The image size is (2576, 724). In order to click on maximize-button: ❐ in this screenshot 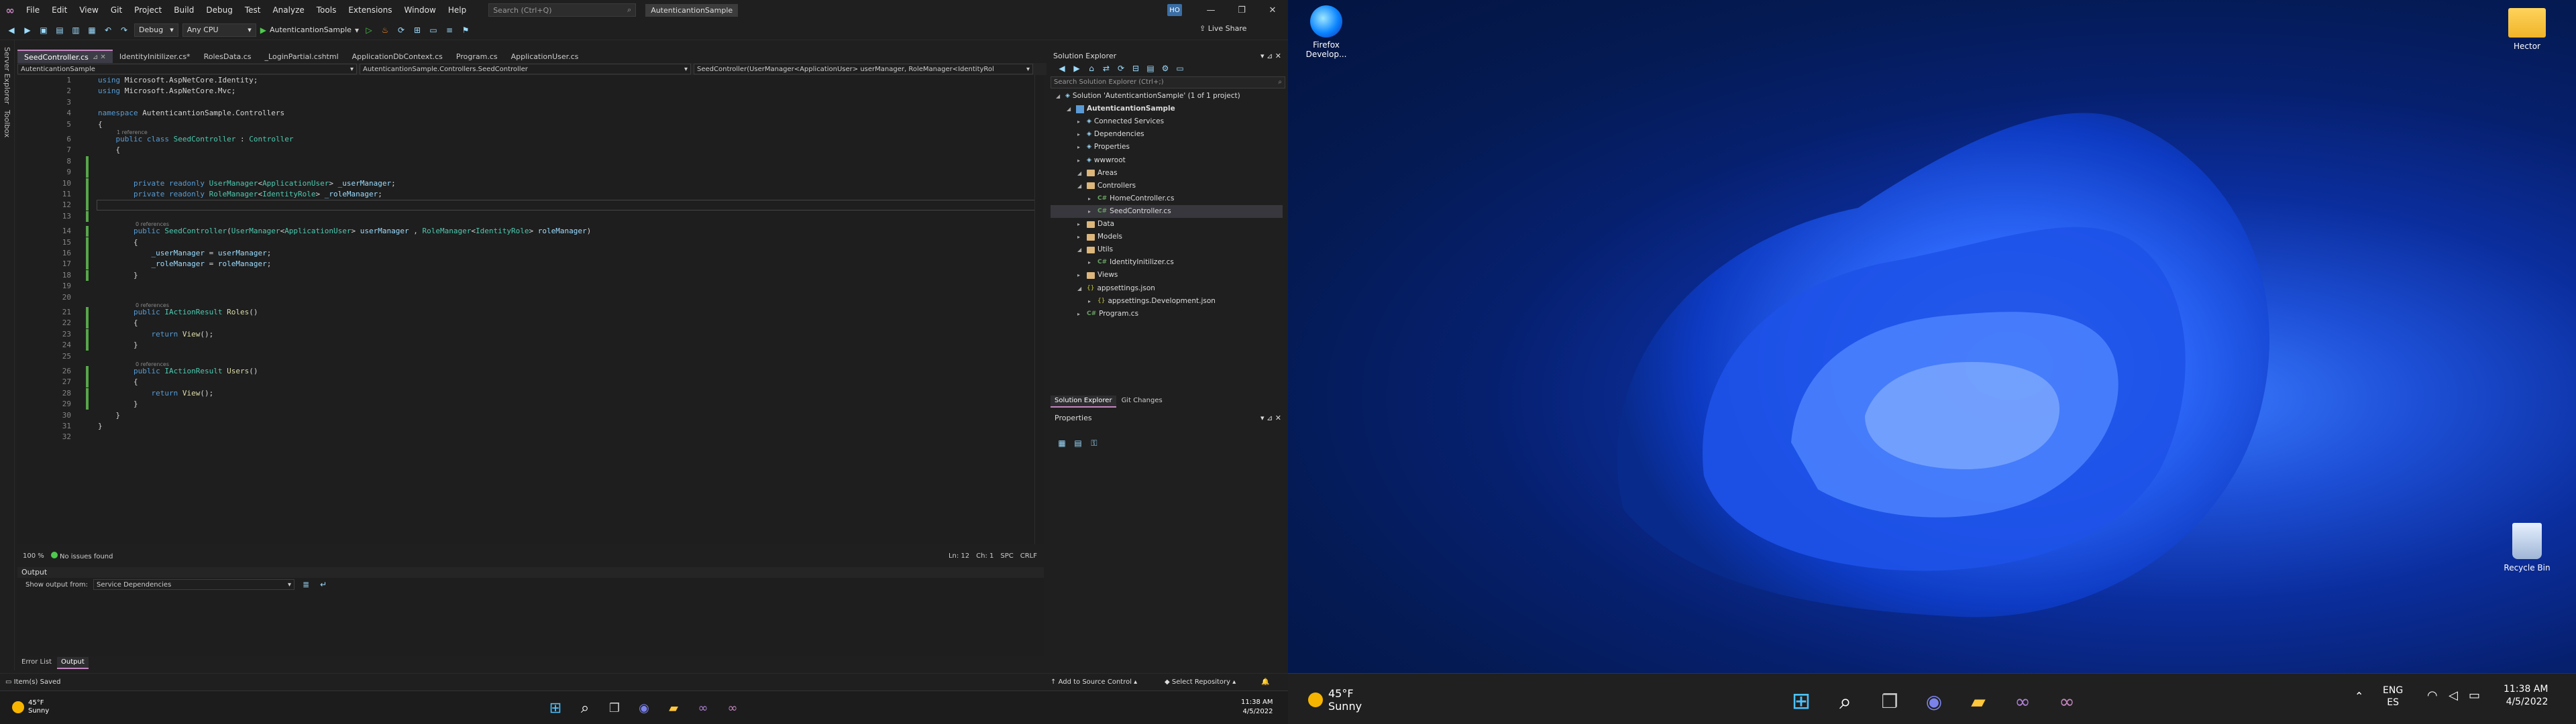, I will do `click(1241, 10)`.